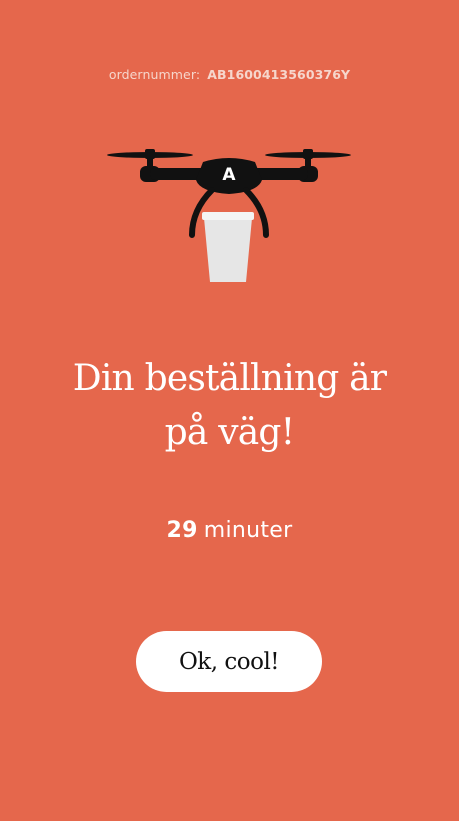 The image size is (459, 821). I want to click on eta-minutes-value: 29, so click(182, 530).